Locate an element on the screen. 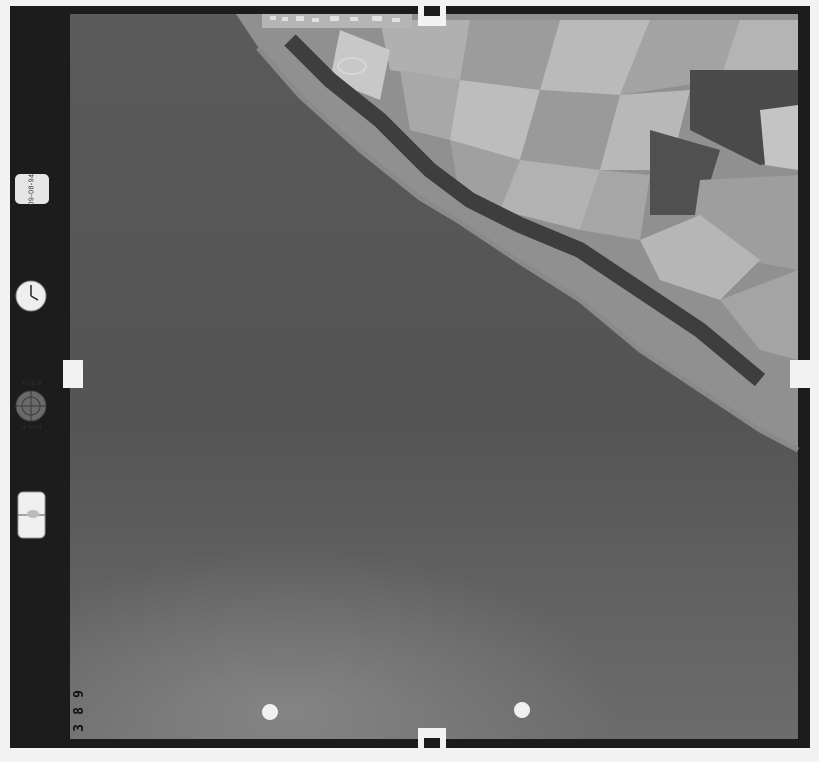 Image resolution: width=819 pixels, height=762 pixels. altimeter-panel: 6 153,18 Nr 11974 is located at coordinates (31, 406).